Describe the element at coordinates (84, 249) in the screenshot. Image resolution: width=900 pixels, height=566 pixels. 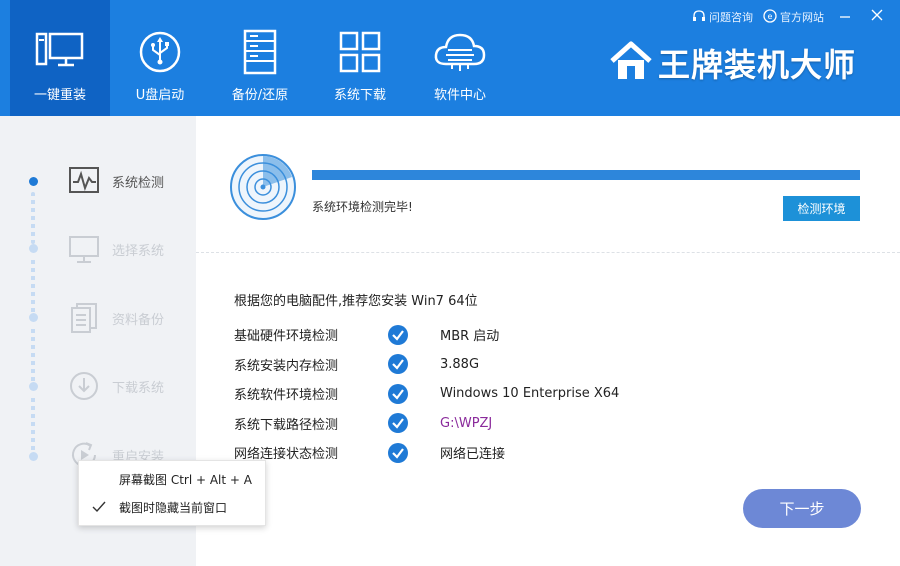
I see `monitor-icon` at that location.